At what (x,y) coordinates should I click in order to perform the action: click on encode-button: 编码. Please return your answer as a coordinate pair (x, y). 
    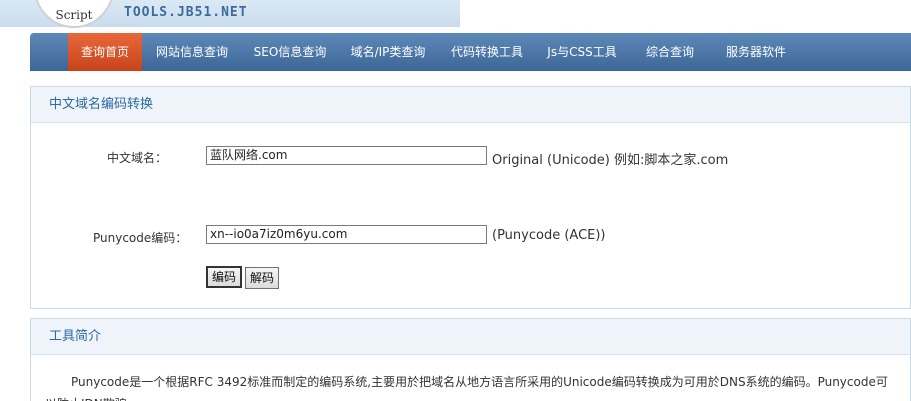
    Looking at the image, I should click on (224, 277).